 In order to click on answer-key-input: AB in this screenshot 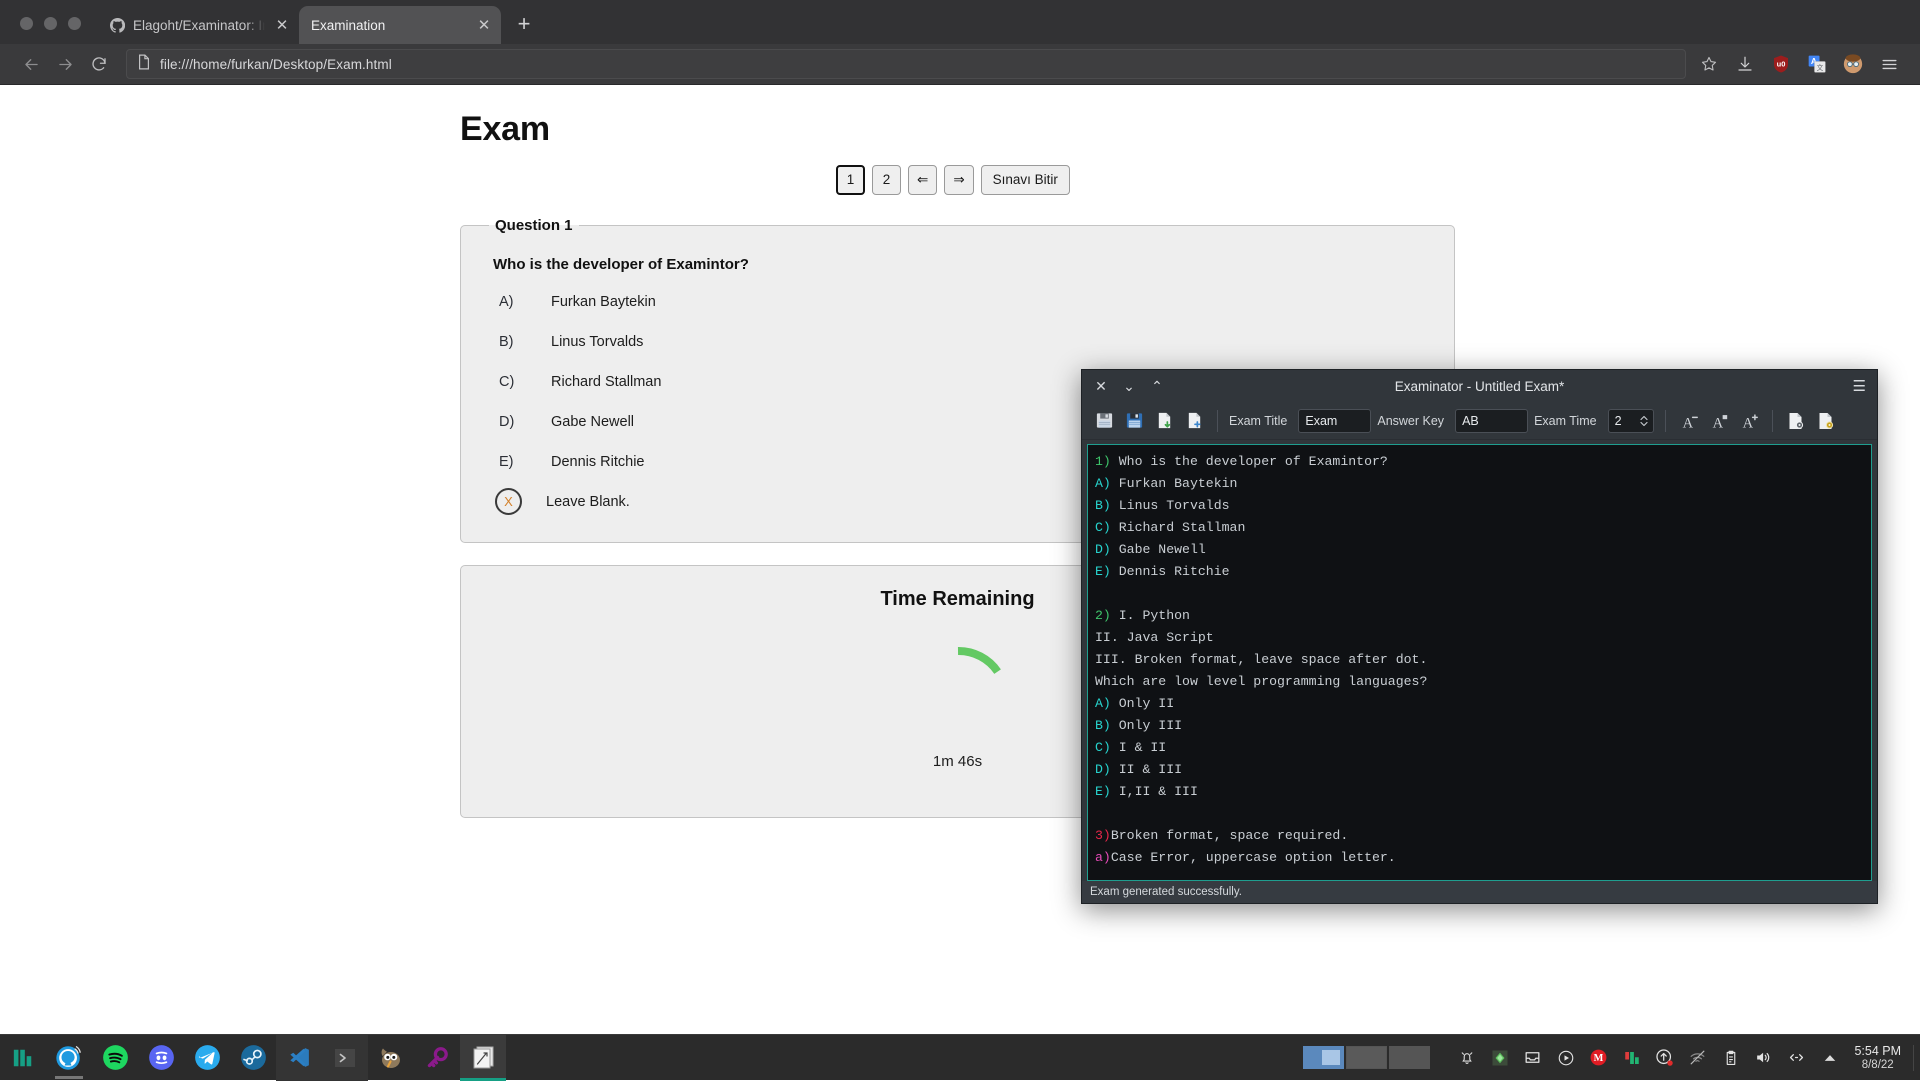, I will do `click(1491, 421)`.